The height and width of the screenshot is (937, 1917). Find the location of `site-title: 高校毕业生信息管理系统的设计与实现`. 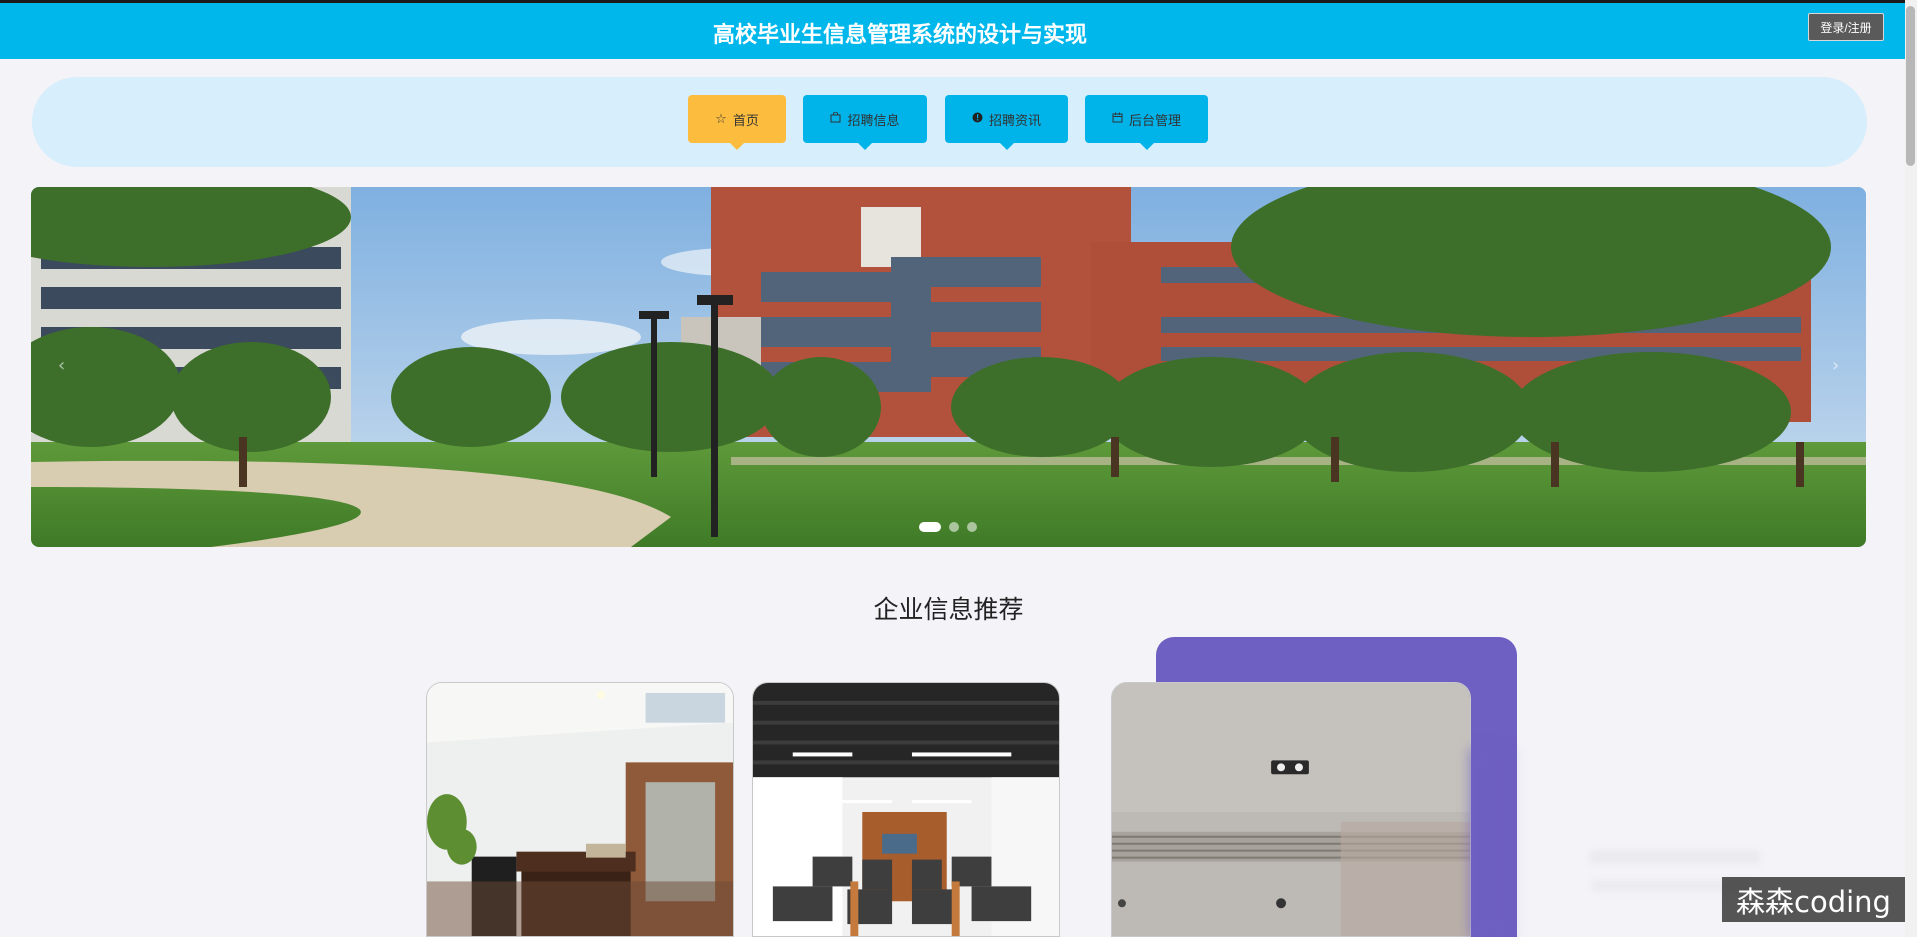

site-title: 高校毕业生信息管理系统的设计与实现 is located at coordinates (899, 35).